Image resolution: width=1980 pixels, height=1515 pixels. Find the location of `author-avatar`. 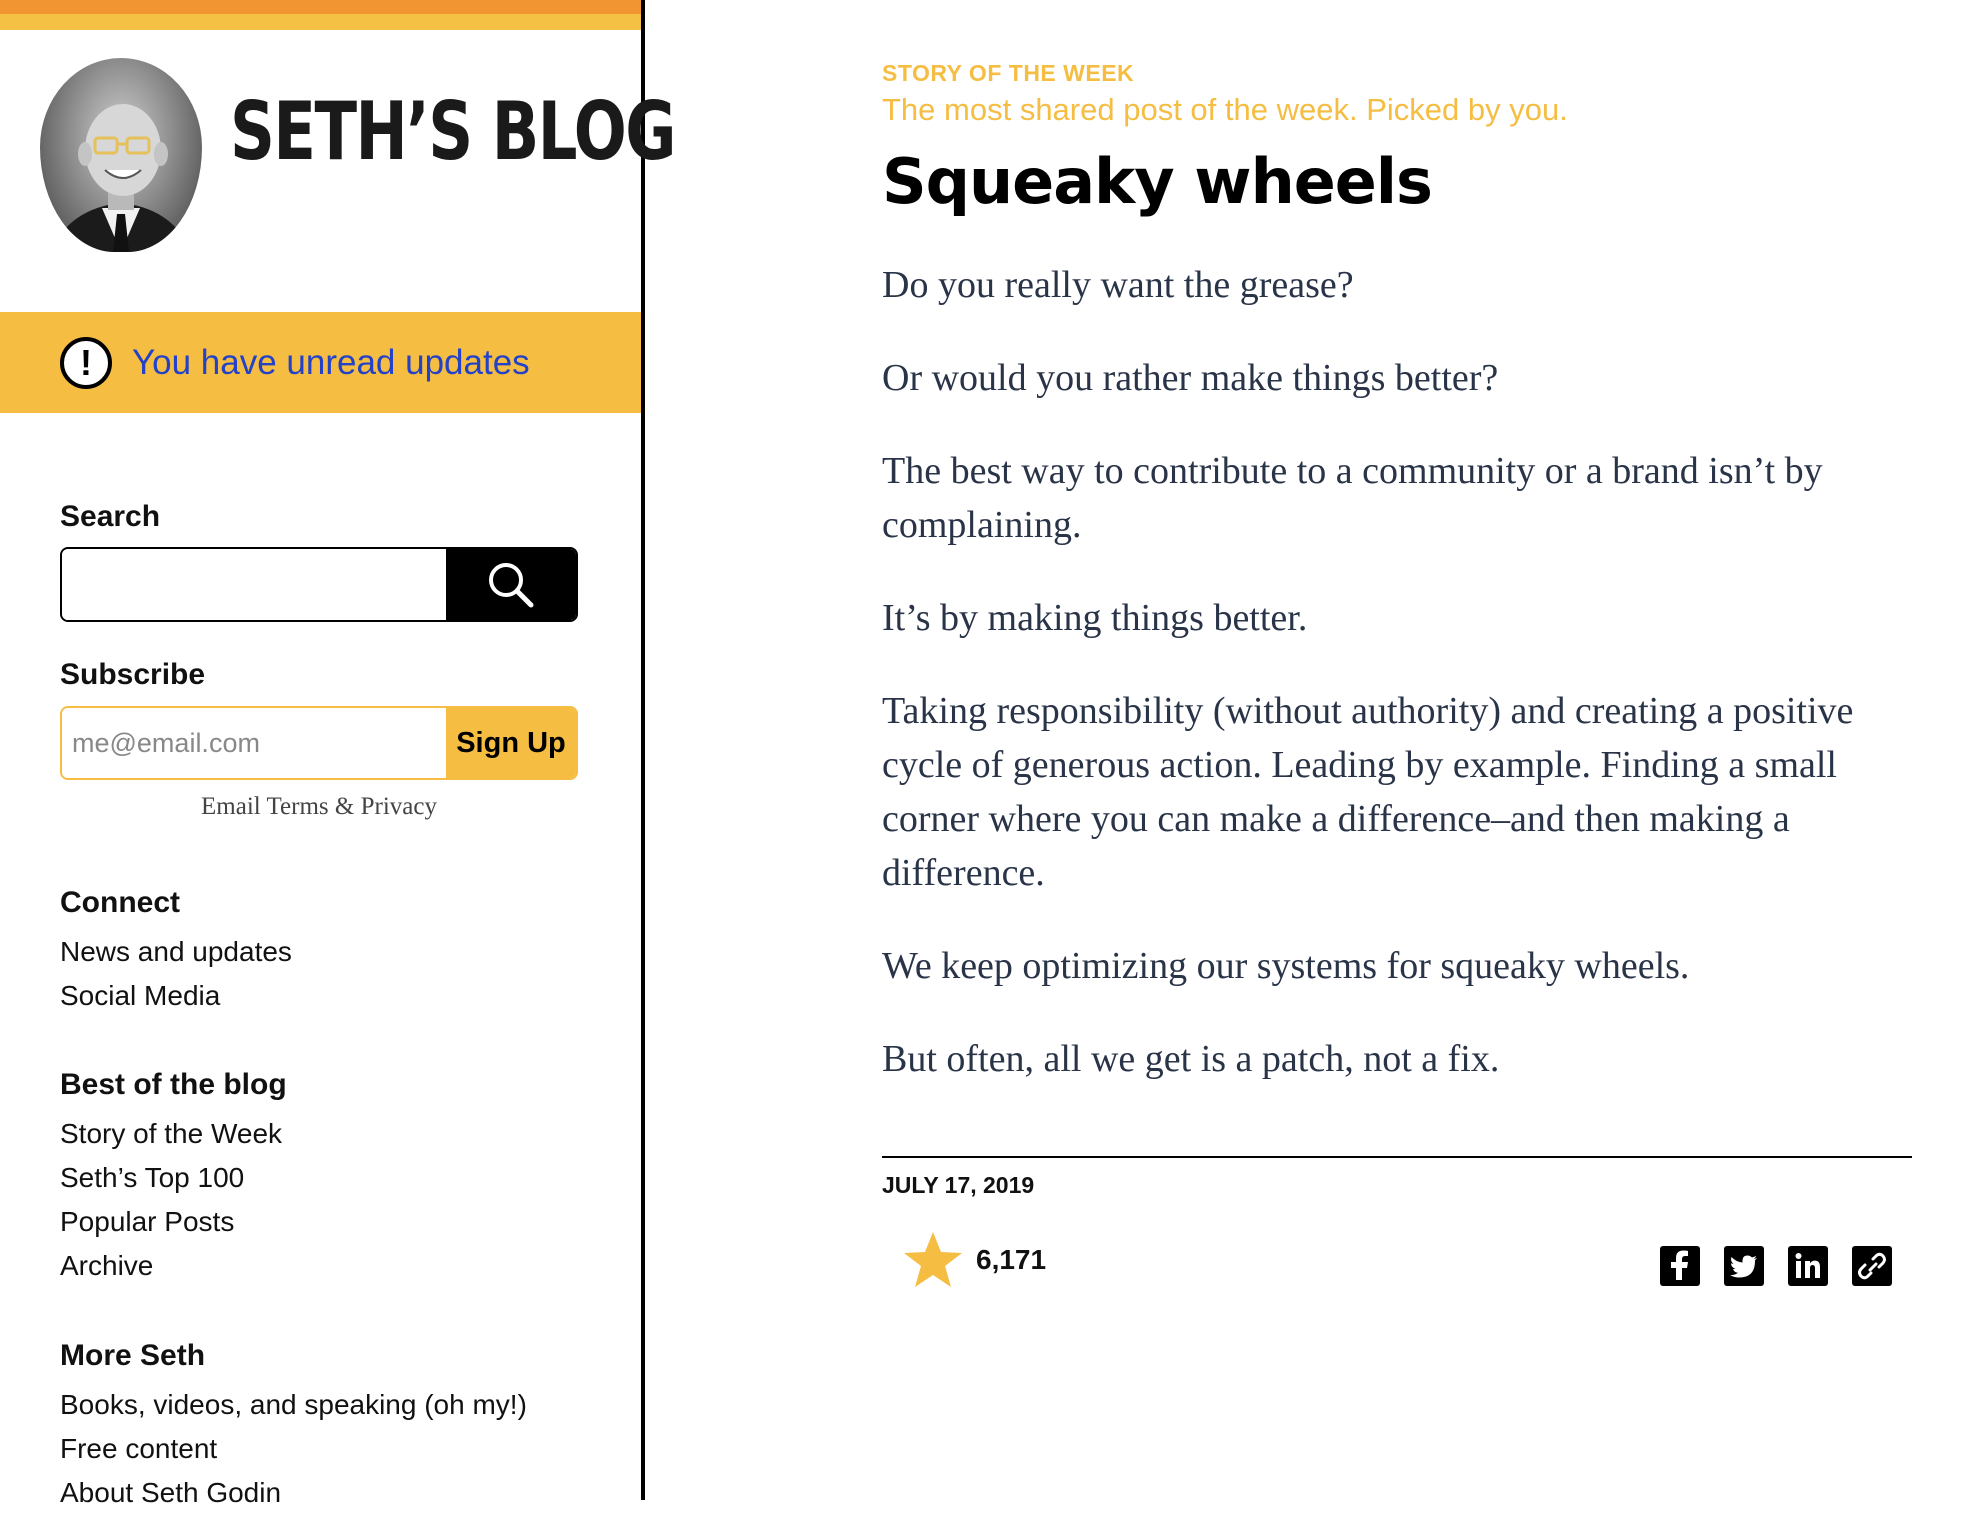

author-avatar is located at coordinates (121, 155).